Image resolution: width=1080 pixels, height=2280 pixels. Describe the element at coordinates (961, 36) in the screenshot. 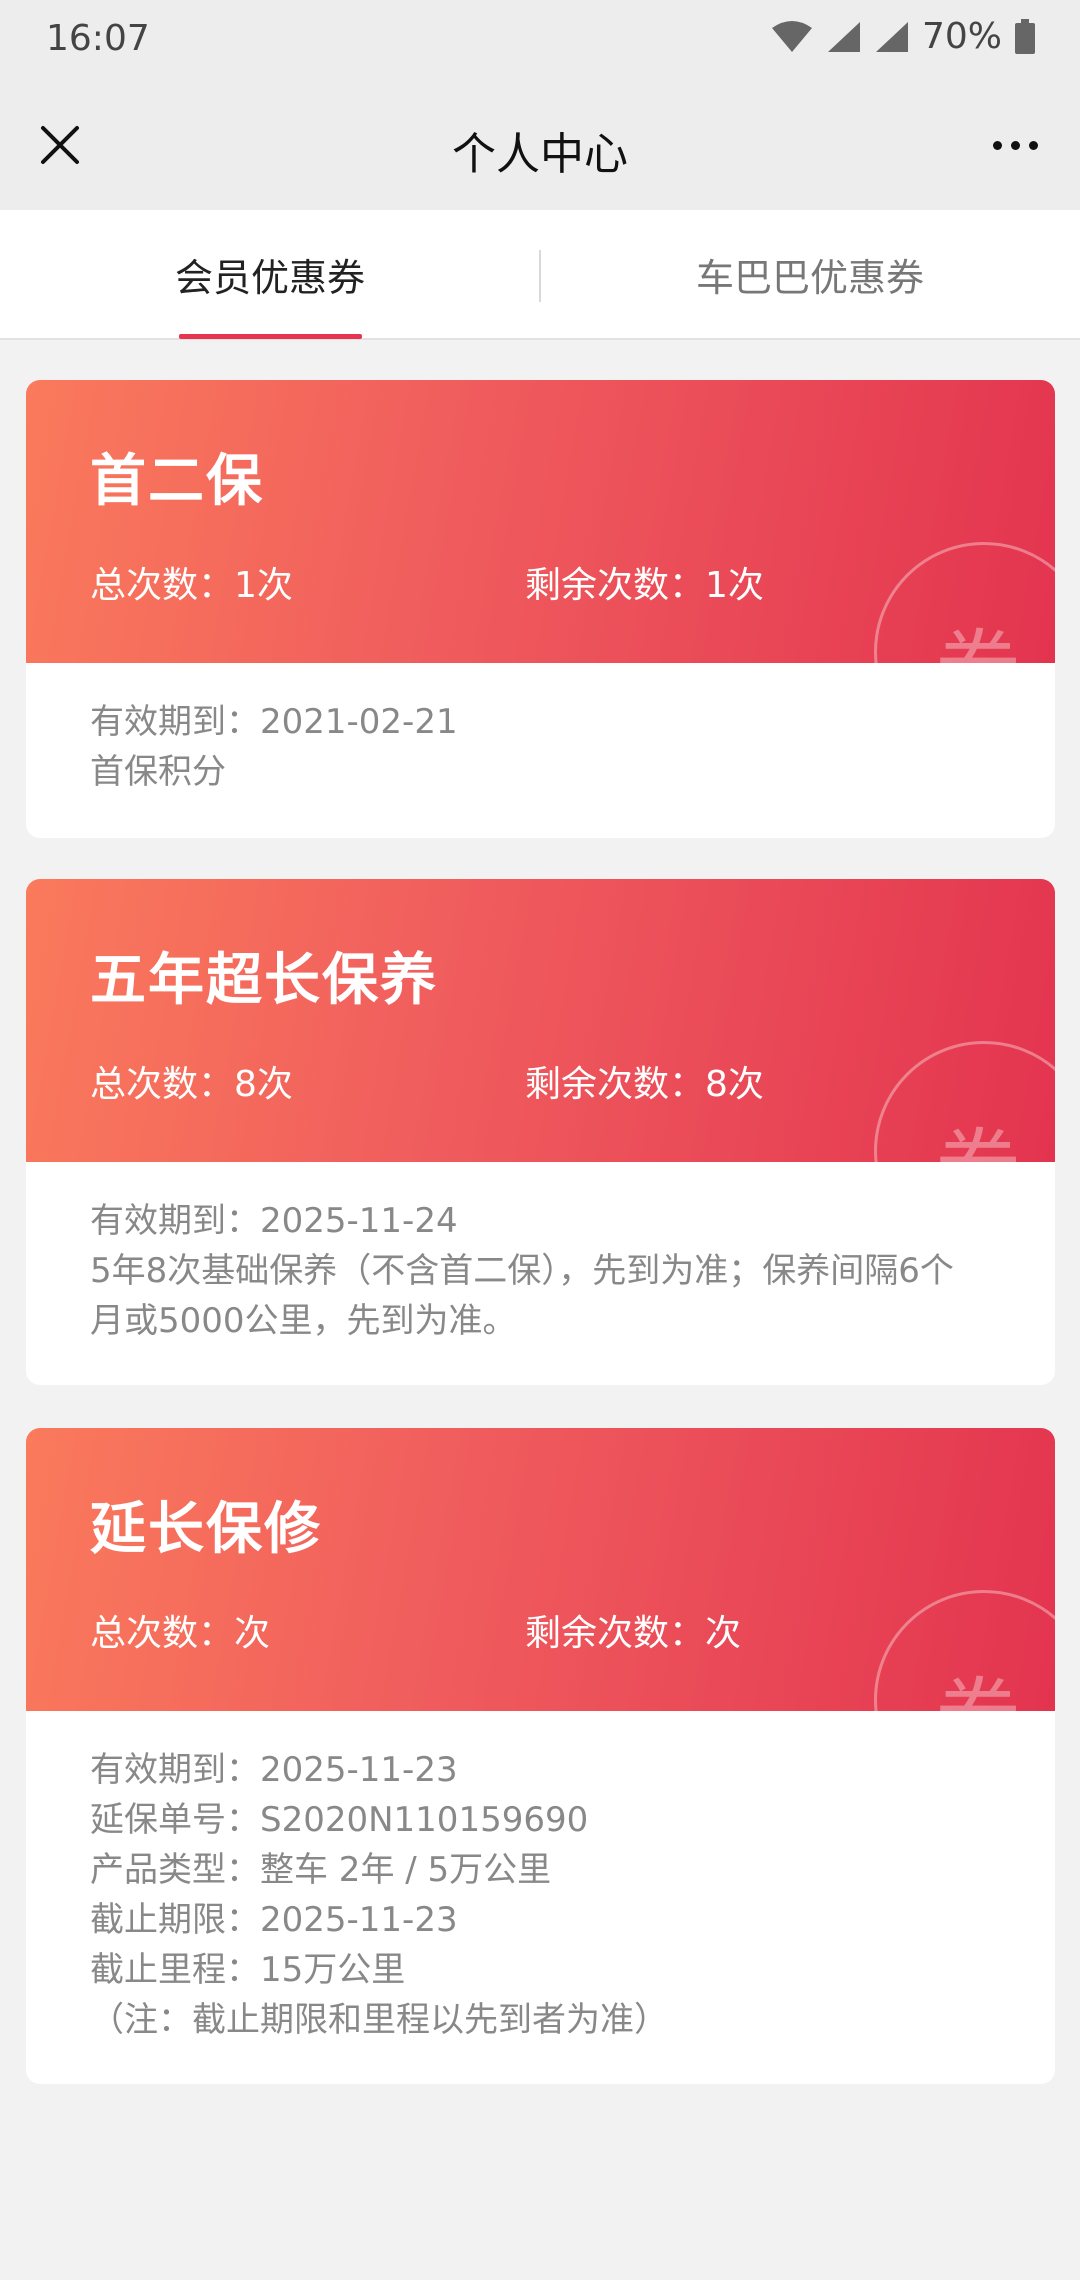

I see `battery-level: 70%` at that location.